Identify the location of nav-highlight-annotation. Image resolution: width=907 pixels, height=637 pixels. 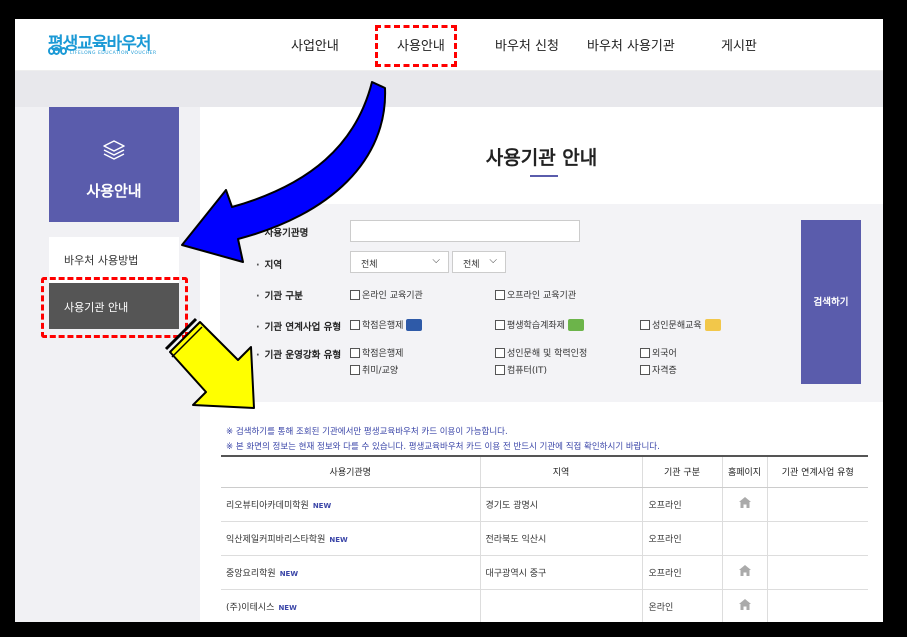
(416, 46).